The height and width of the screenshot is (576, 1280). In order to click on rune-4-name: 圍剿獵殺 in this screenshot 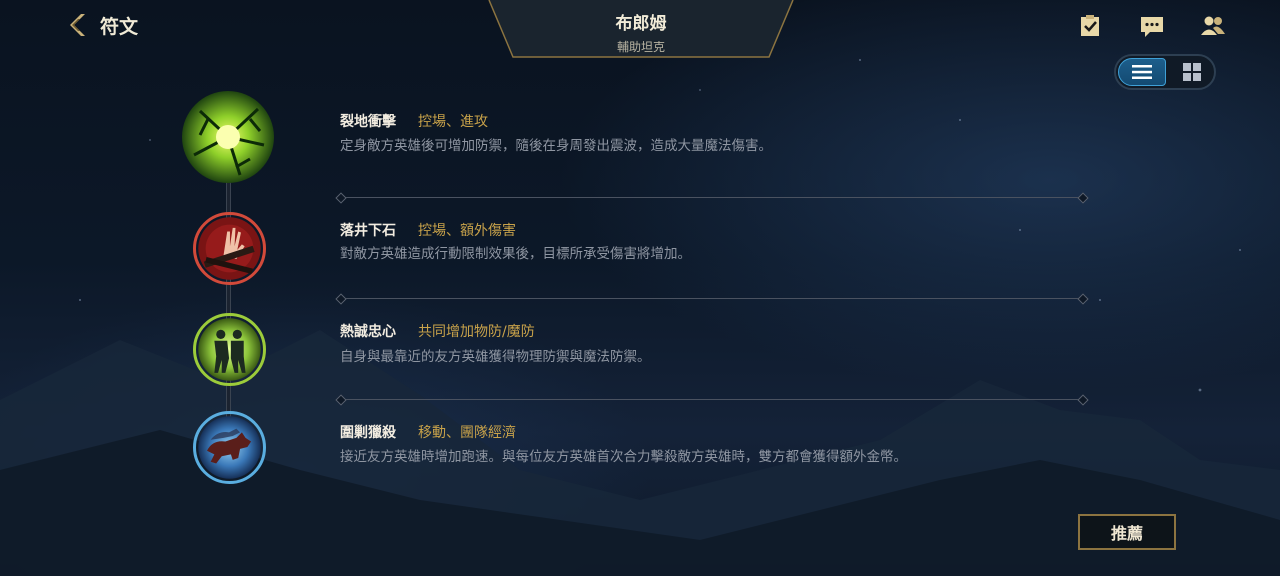, I will do `click(368, 433)`.